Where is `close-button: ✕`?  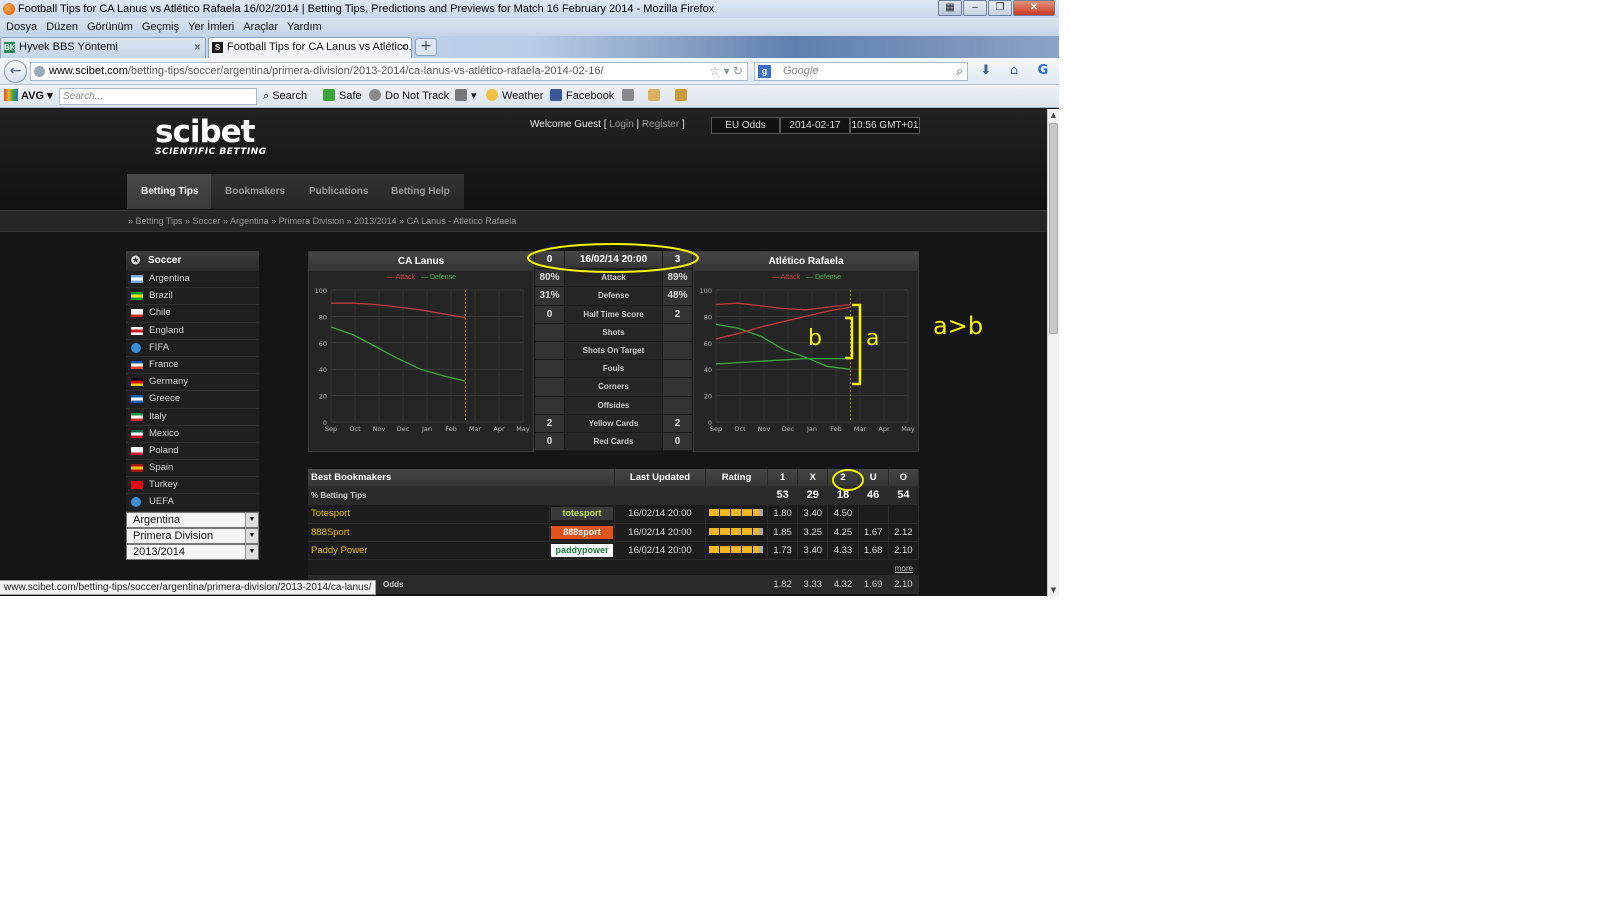
close-button: ✕ is located at coordinates (1034, 8).